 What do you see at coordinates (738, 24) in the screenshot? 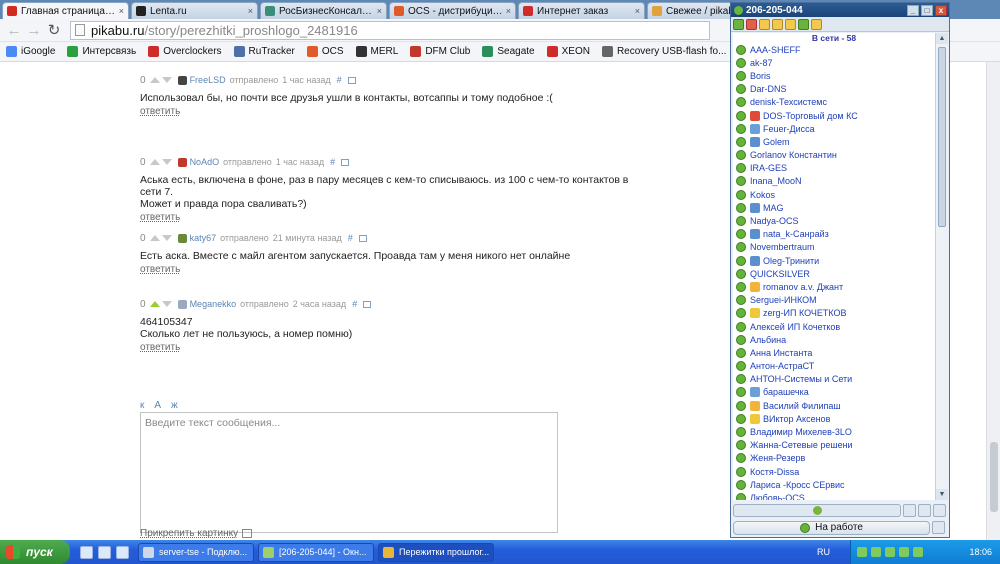
I see `status-icon` at bounding box center [738, 24].